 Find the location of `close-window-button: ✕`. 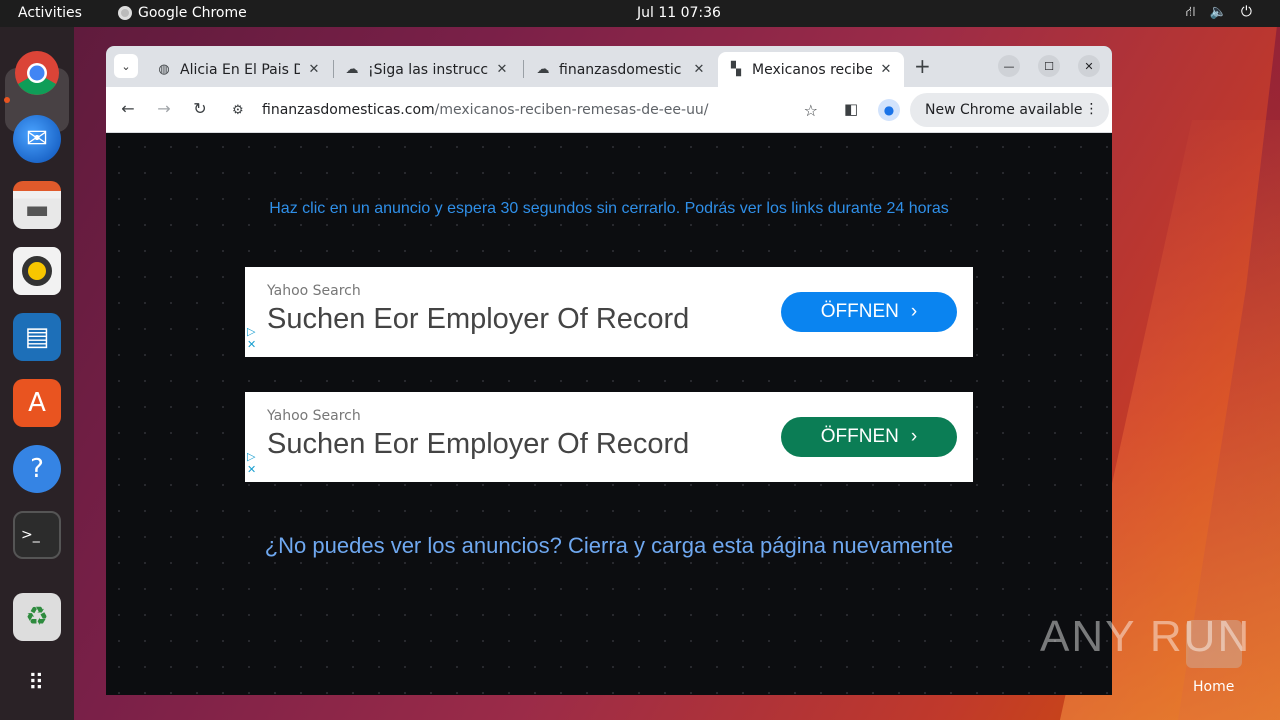

close-window-button: ✕ is located at coordinates (1089, 66).